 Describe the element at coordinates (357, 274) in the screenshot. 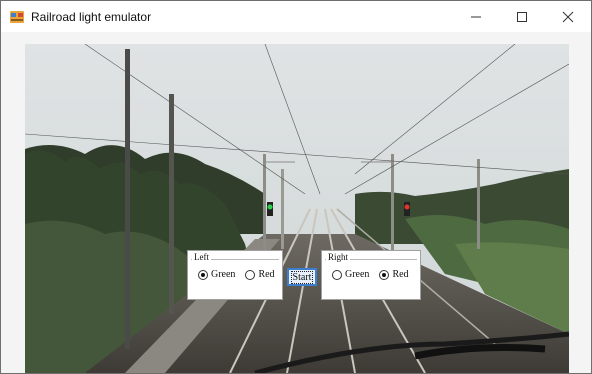

I see `right-green-label: Green` at that location.